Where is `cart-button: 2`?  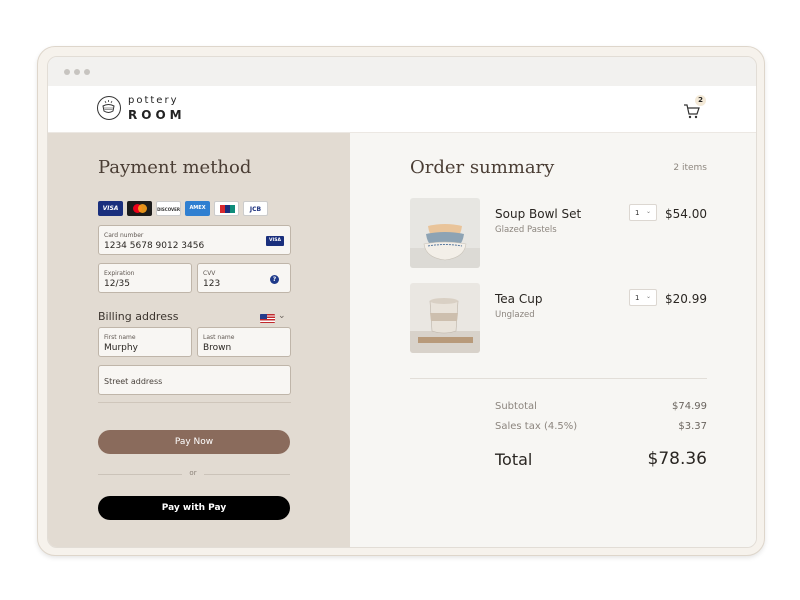
cart-button: 2 is located at coordinates (694, 107).